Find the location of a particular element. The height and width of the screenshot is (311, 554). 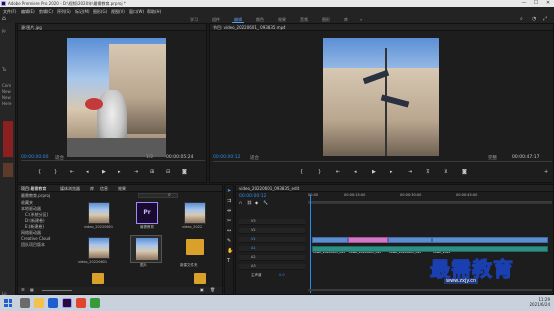

clip-v1-2: video_20220601_093 is located at coordinates (368, 245).